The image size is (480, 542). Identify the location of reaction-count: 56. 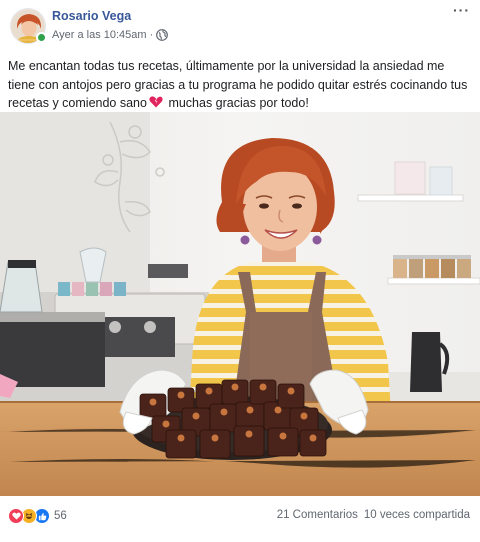
(60, 516).